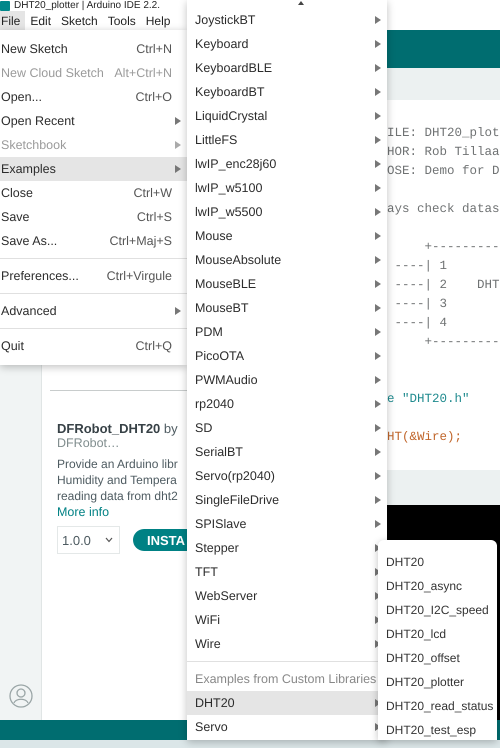  What do you see at coordinates (87, 5) in the screenshot?
I see `window-title: DHT20_plotter | Arduino IDE 2.2.` at bounding box center [87, 5].